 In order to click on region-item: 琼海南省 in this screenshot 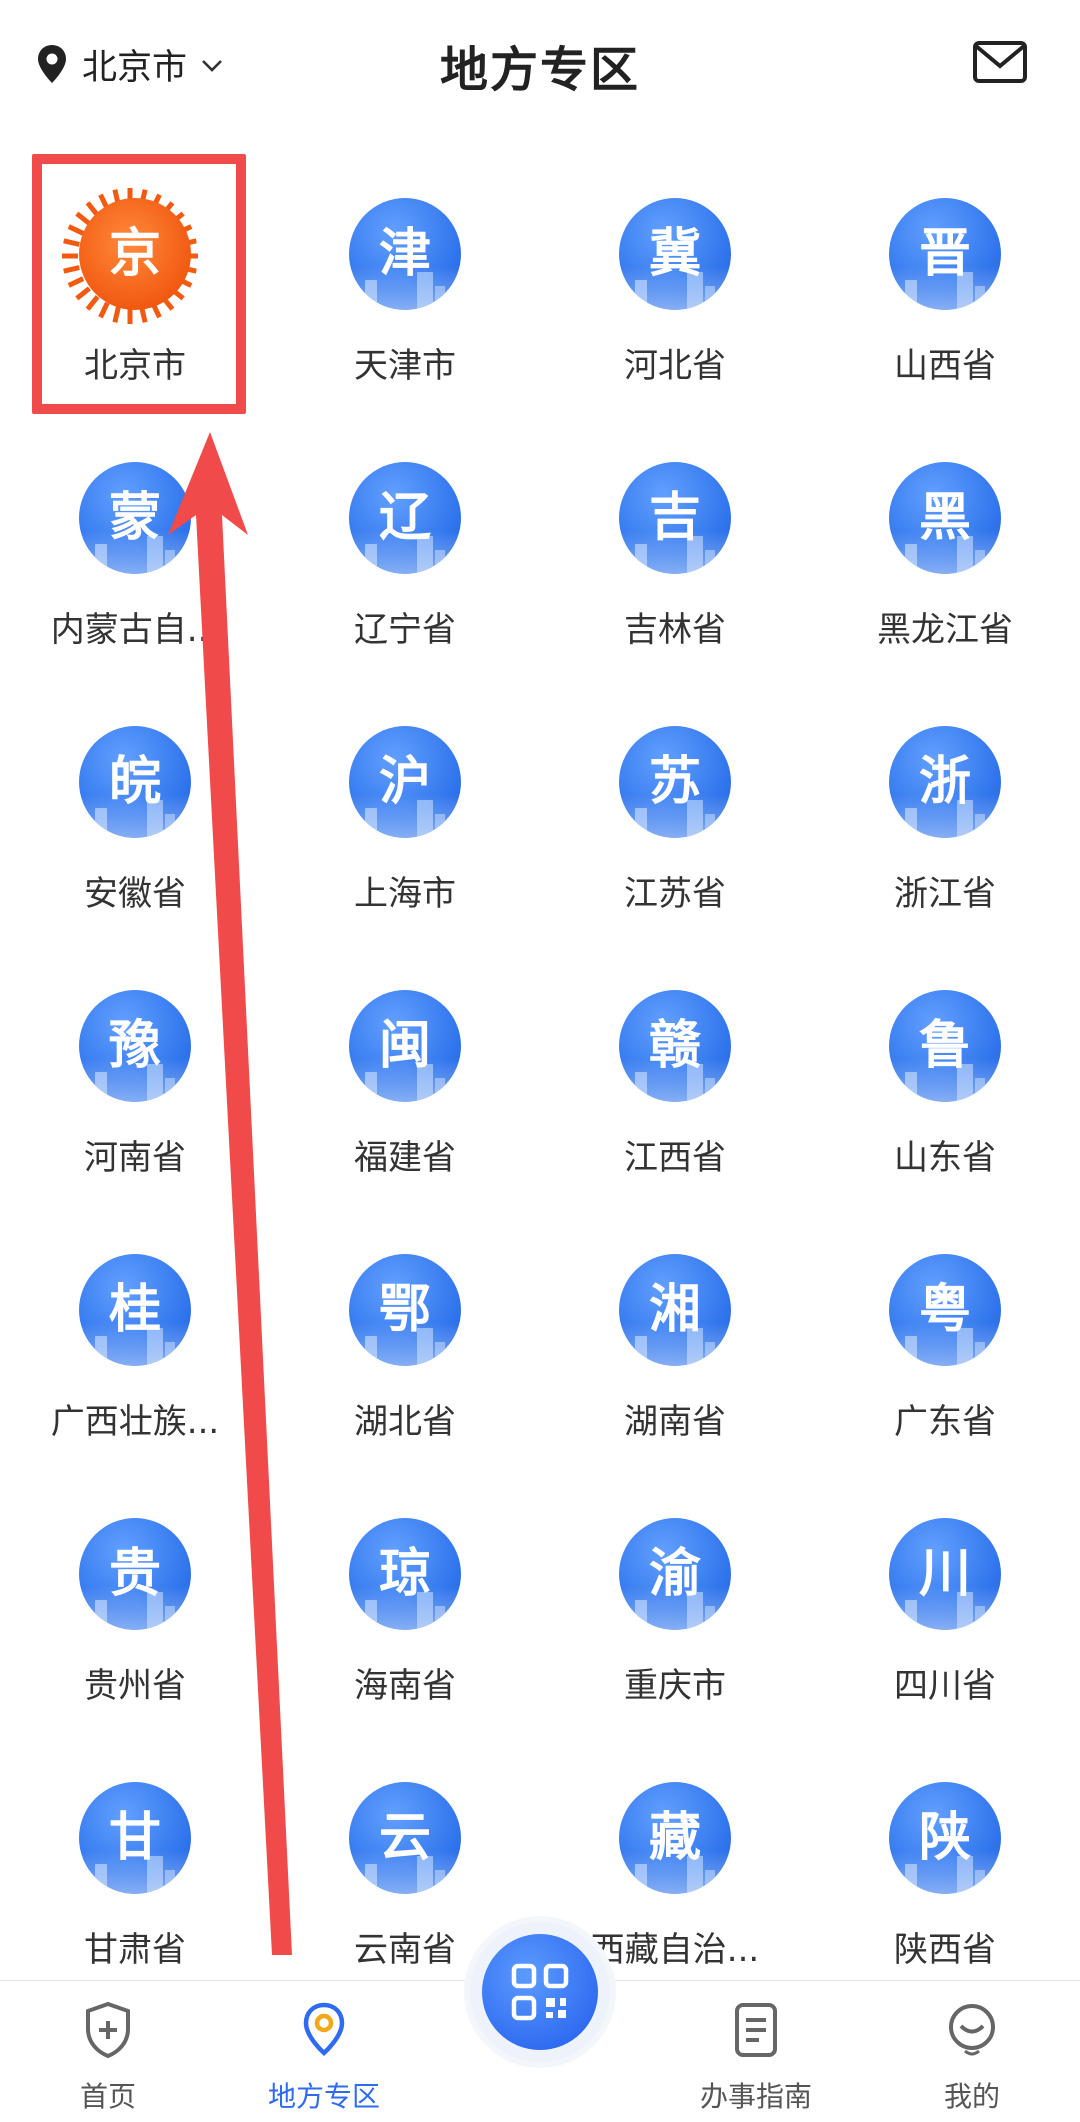, I will do `click(405, 1622)`.